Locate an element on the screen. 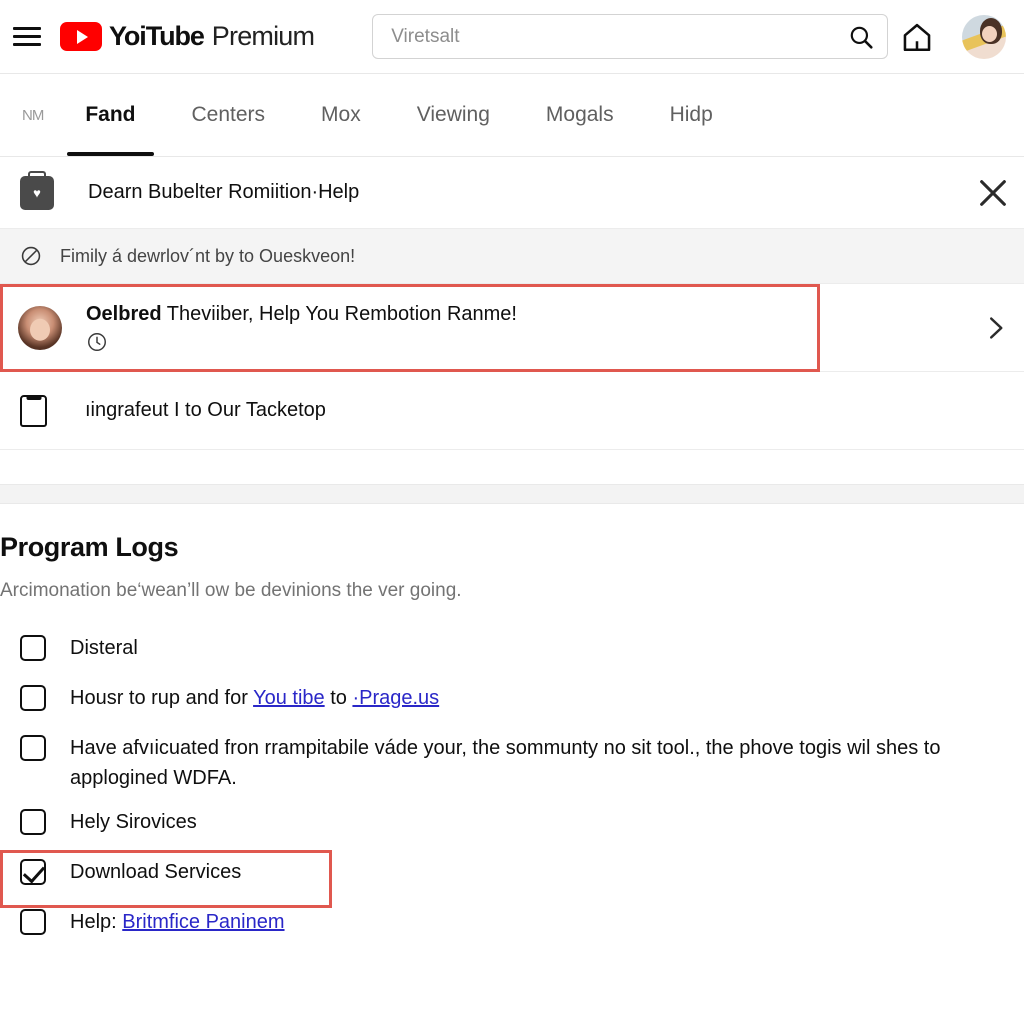 This screenshot has width=1024, height=1024. tab-bar: ΝΜ Fand Centers Mox Viewing Mogals Hidp is located at coordinates (512, 115).